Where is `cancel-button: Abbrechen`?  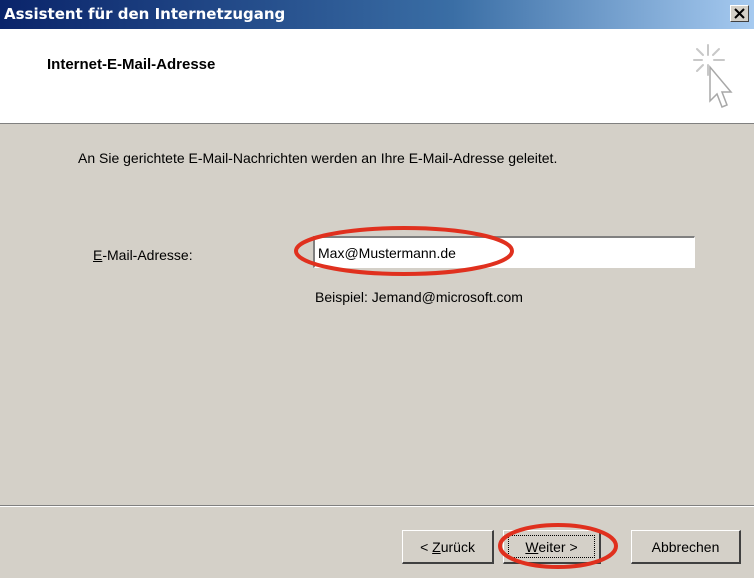
cancel-button: Abbrechen is located at coordinates (686, 547).